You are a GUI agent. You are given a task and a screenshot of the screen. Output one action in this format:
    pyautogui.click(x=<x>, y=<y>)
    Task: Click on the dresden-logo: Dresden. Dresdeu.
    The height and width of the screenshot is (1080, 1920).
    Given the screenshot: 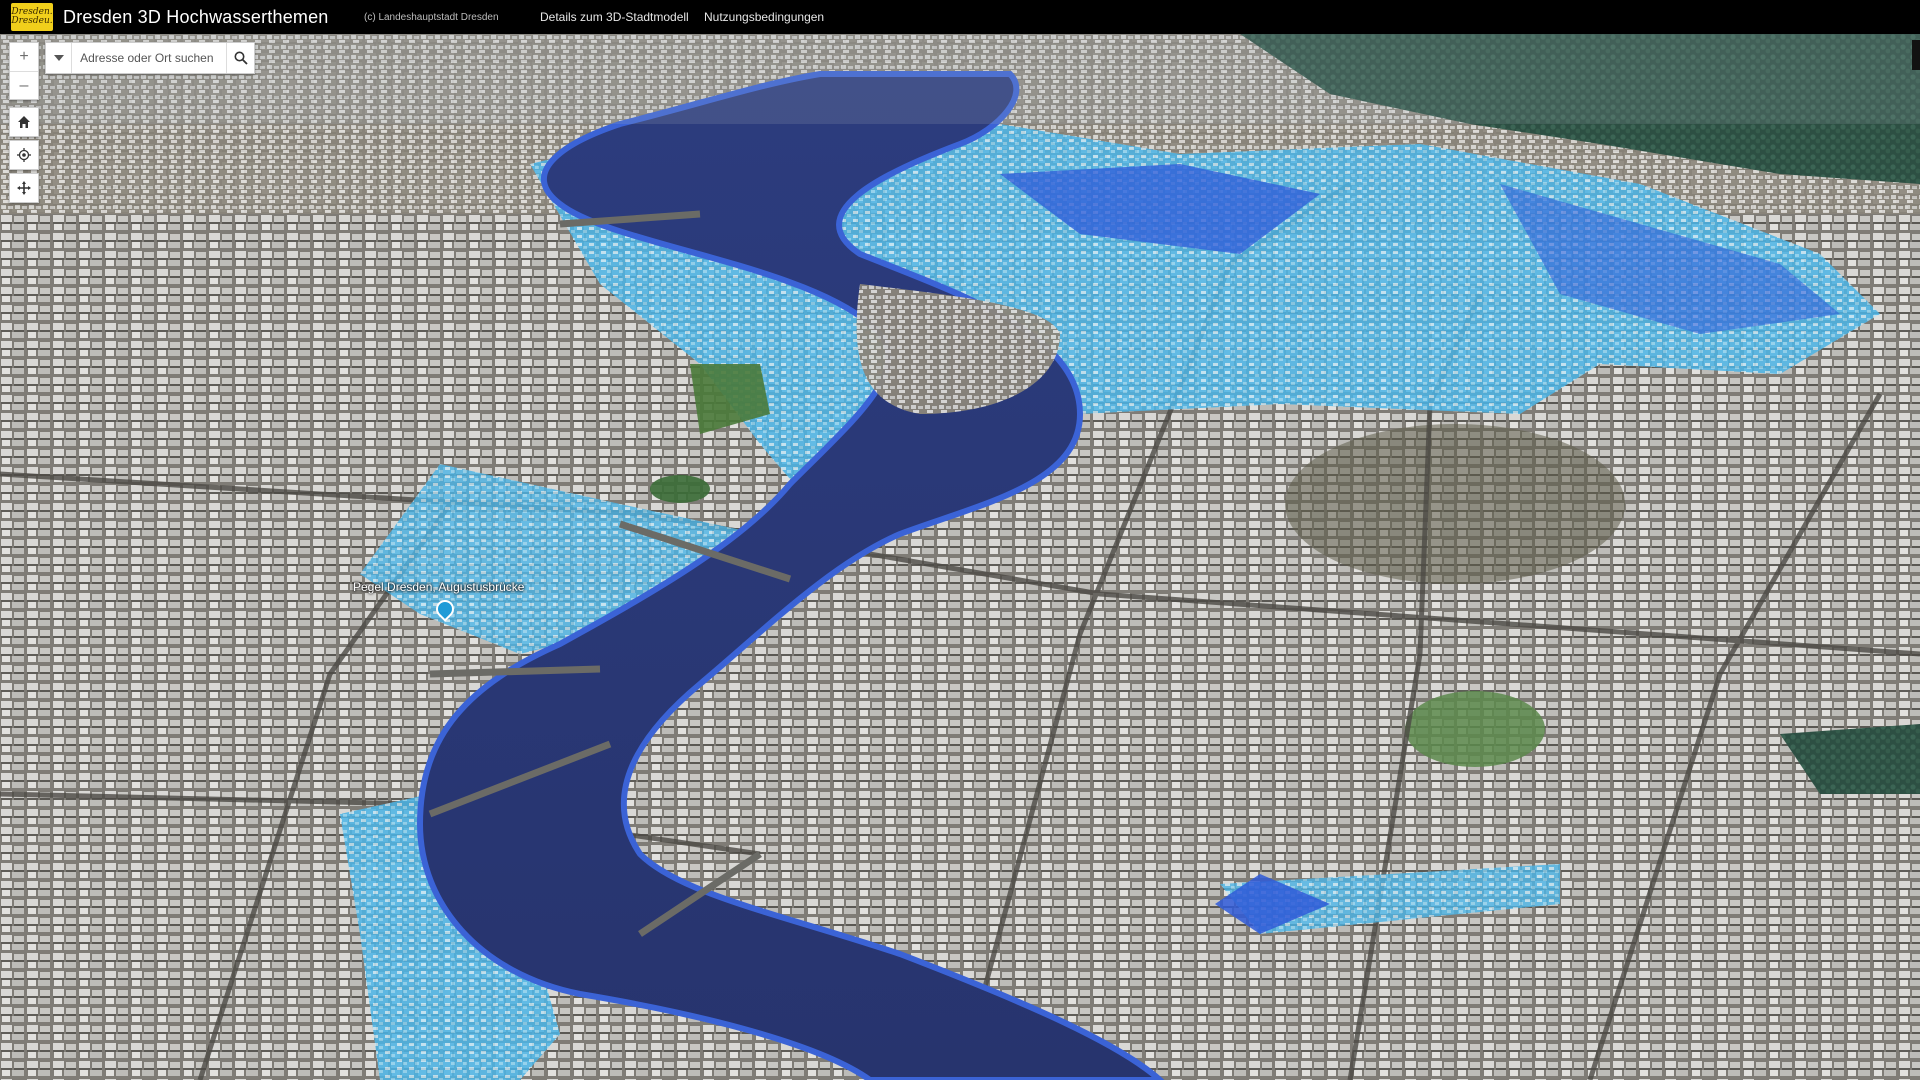 What is the action you would take?
    pyautogui.click(x=32, y=17)
    